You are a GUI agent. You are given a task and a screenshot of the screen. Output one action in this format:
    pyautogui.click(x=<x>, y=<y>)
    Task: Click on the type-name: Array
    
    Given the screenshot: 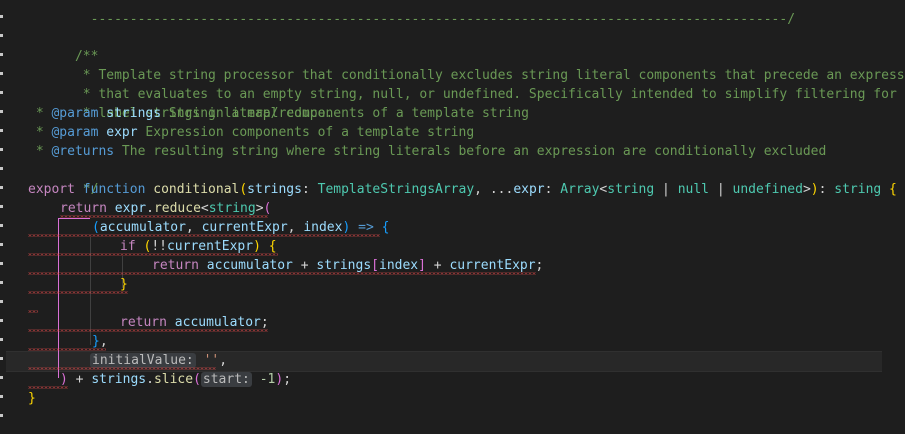 What is the action you would take?
    pyautogui.click(x=580, y=189)
    